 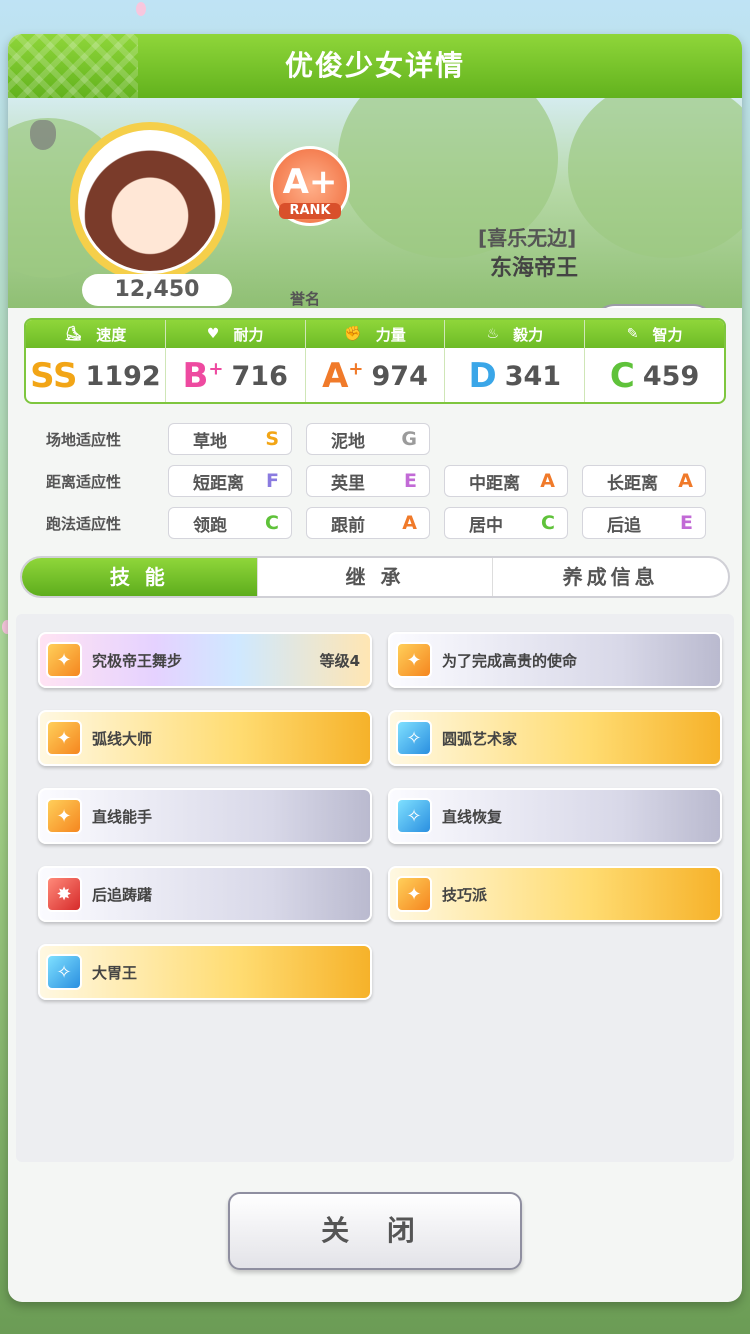 I want to click on aptitude-name: 英里, so click(x=348, y=483).